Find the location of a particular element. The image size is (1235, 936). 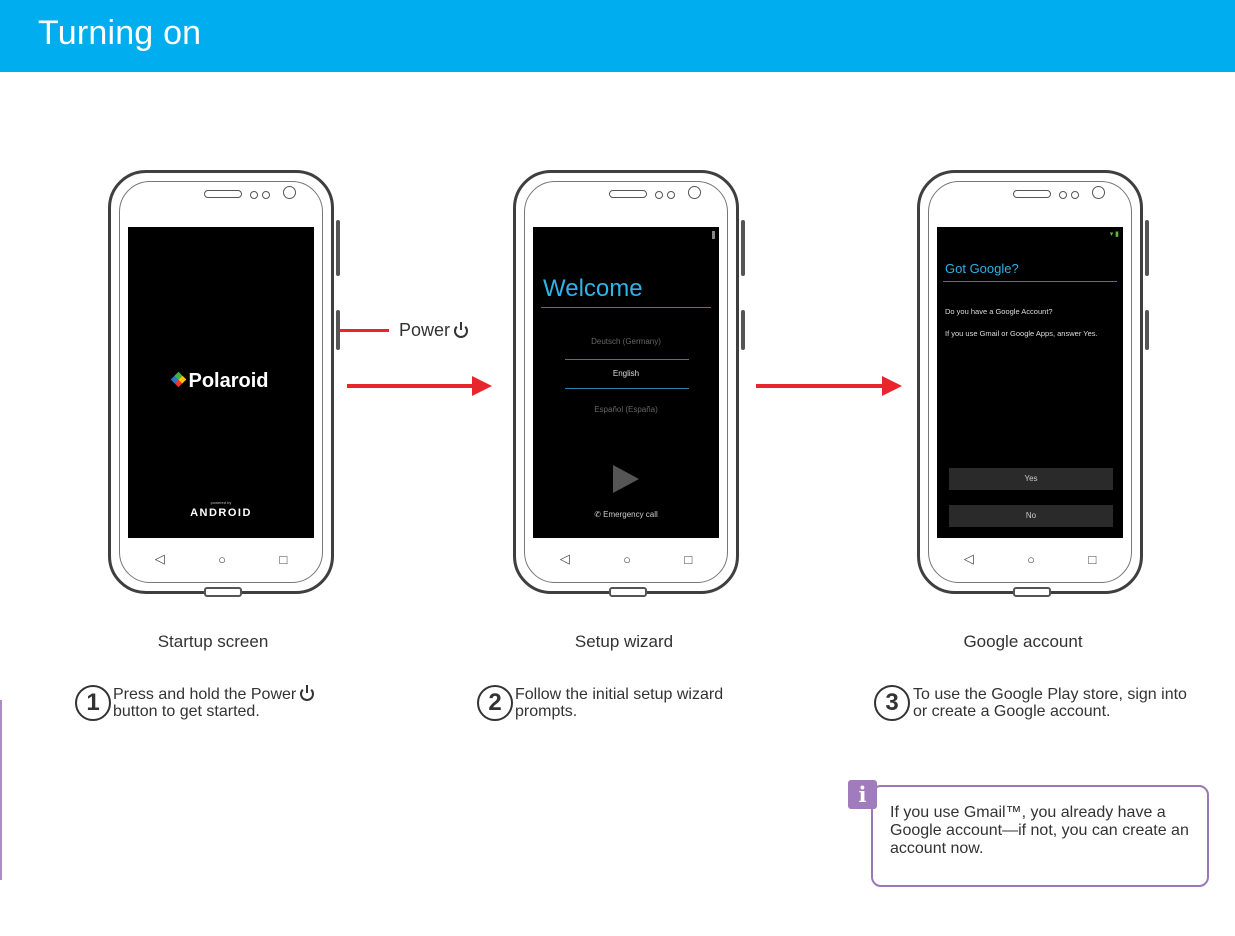

yes-button: Yes is located at coordinates (1031, 479).